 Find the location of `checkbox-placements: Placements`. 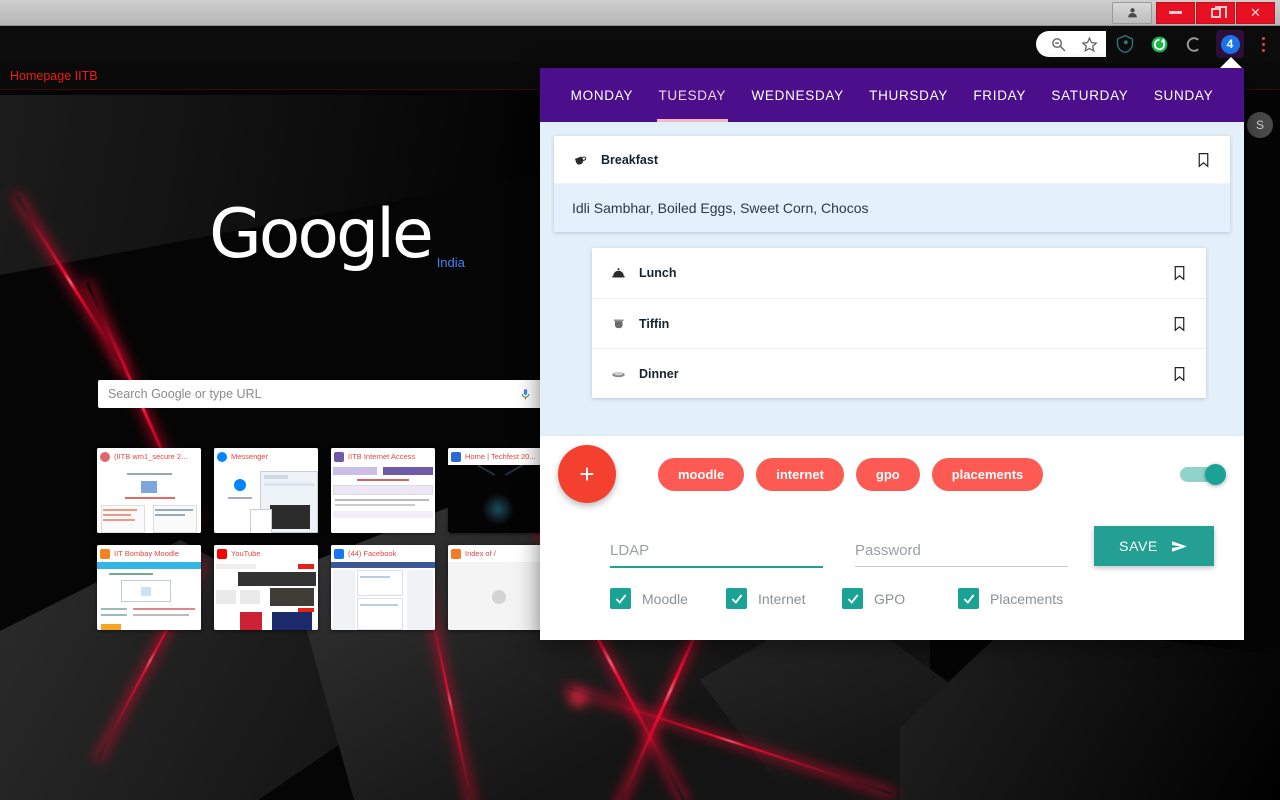

checkbox-placements: Placements is located at coordinates (1016, 598).